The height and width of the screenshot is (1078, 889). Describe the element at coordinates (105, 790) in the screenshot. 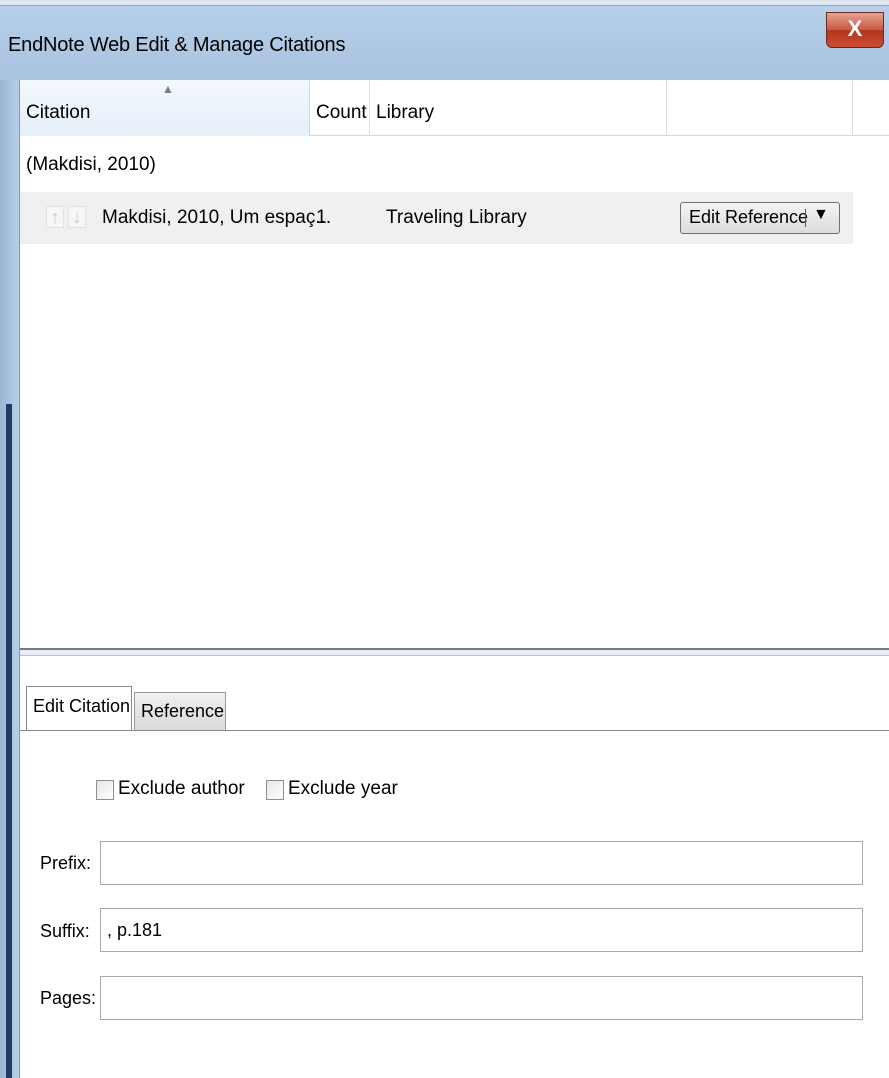

I see `exclude-author-box` at that location.